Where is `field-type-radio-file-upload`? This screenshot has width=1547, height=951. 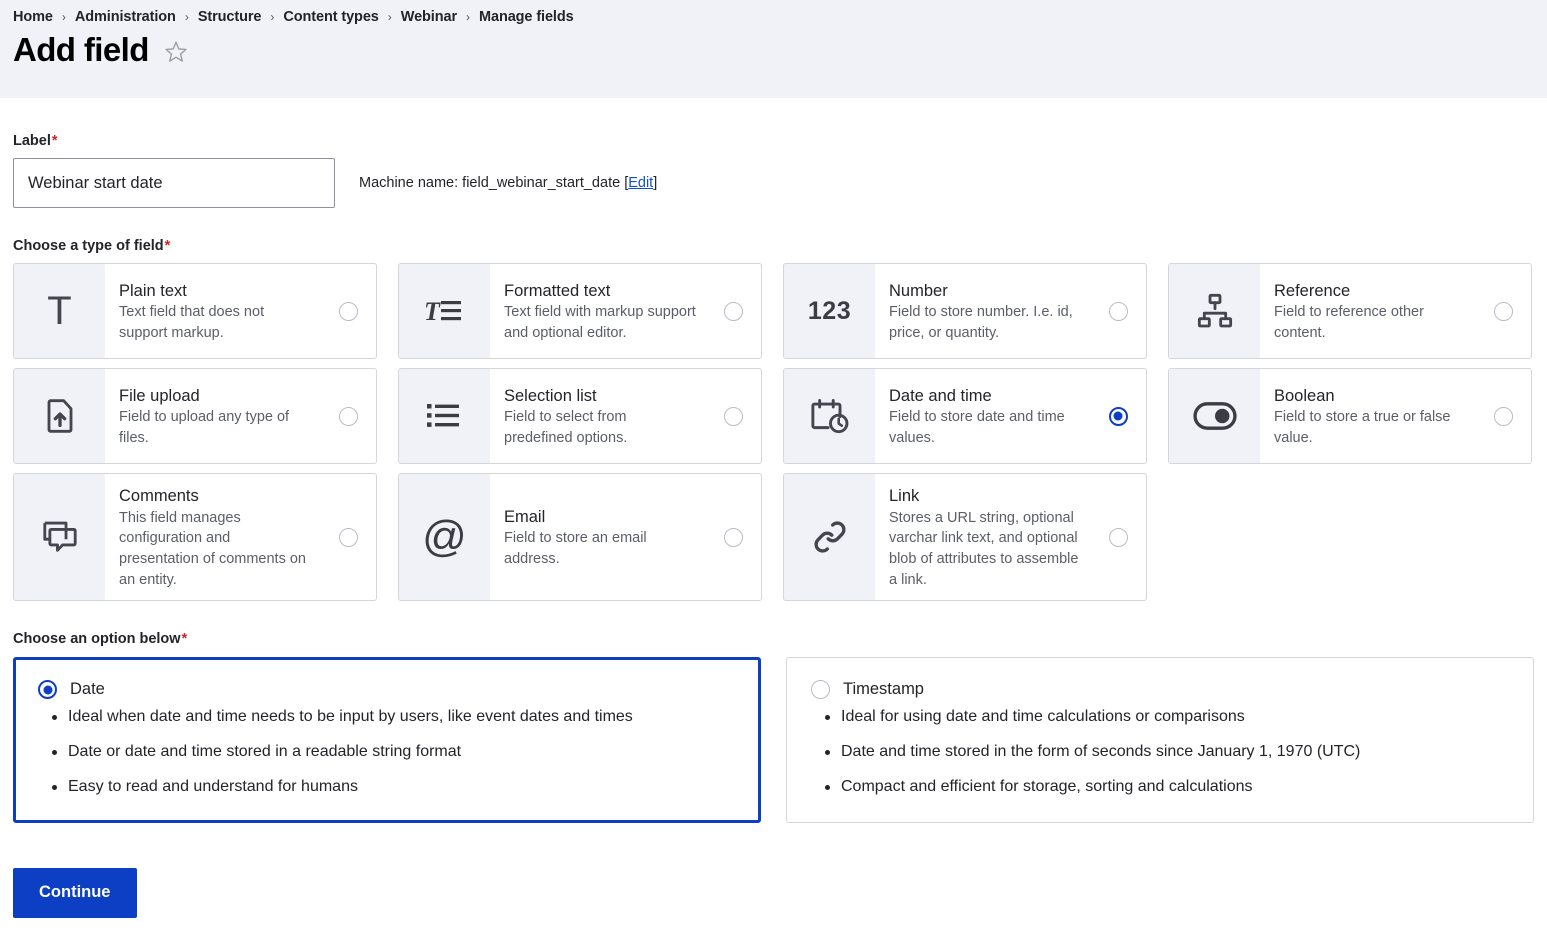
field-type-radio-file-upload is located at coordinates (348, 416).